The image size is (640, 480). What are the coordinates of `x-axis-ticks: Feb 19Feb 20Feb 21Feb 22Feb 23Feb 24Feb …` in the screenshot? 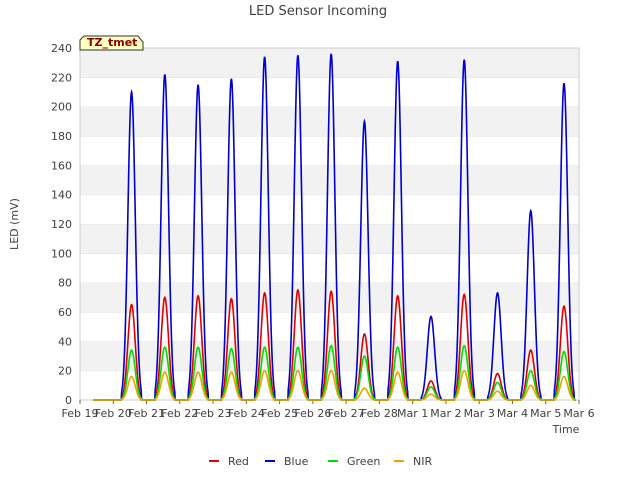 It's located at (328, 410).